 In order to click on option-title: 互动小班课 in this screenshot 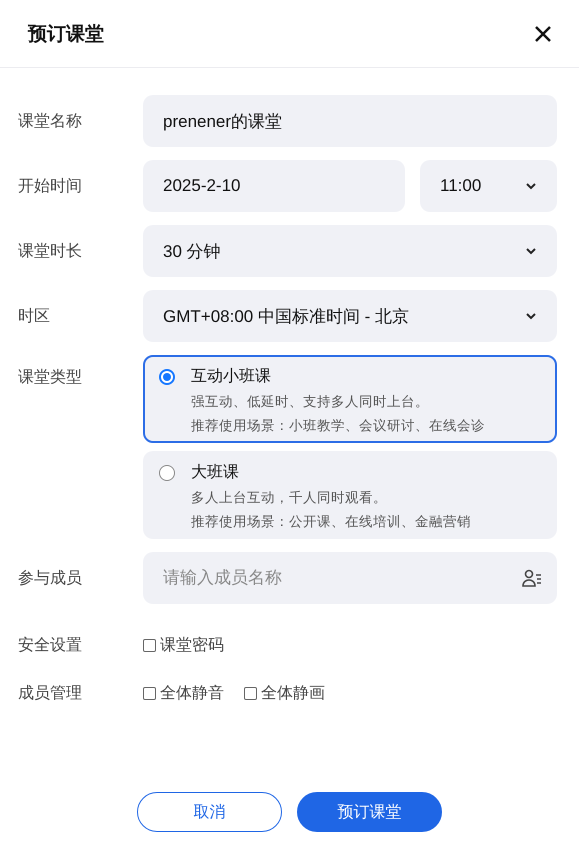, I will do `click(231, 376)`.